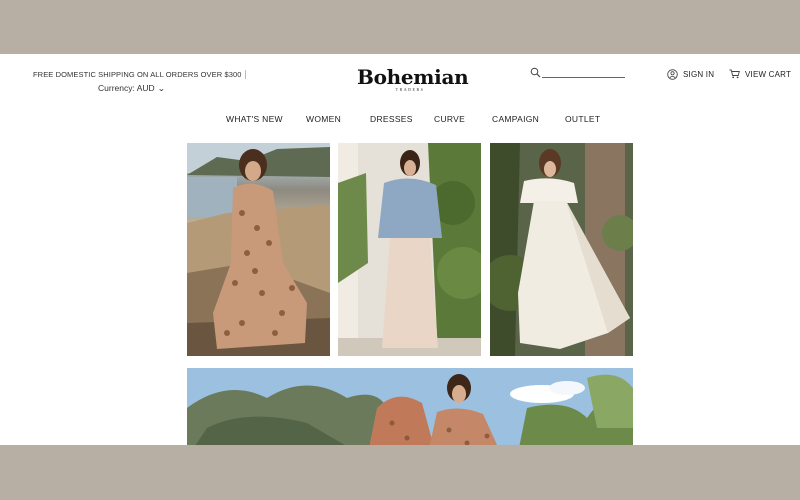  I want to click on view-cart-label: VIEW CART, so click(768, 74).